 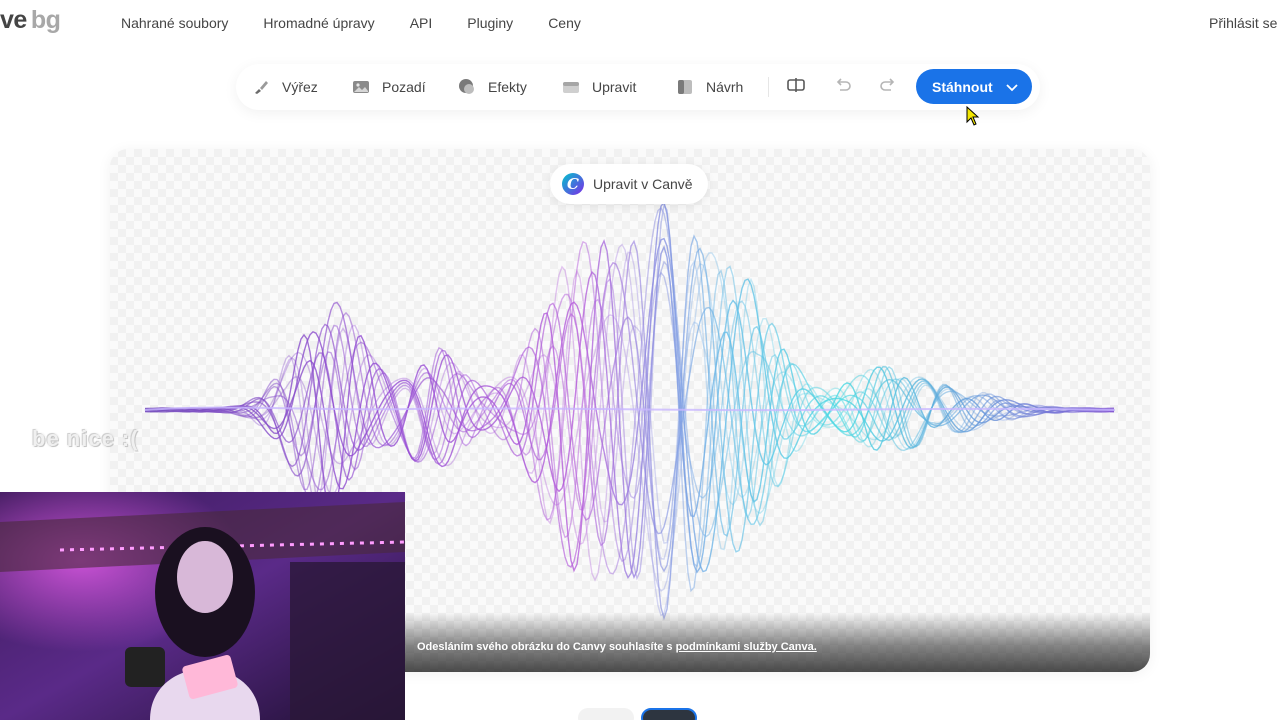 What do you see at coordinates (1012, 87) in the screenshot?
I see `chevron-down-icon` at bounding box center [1012, 87].